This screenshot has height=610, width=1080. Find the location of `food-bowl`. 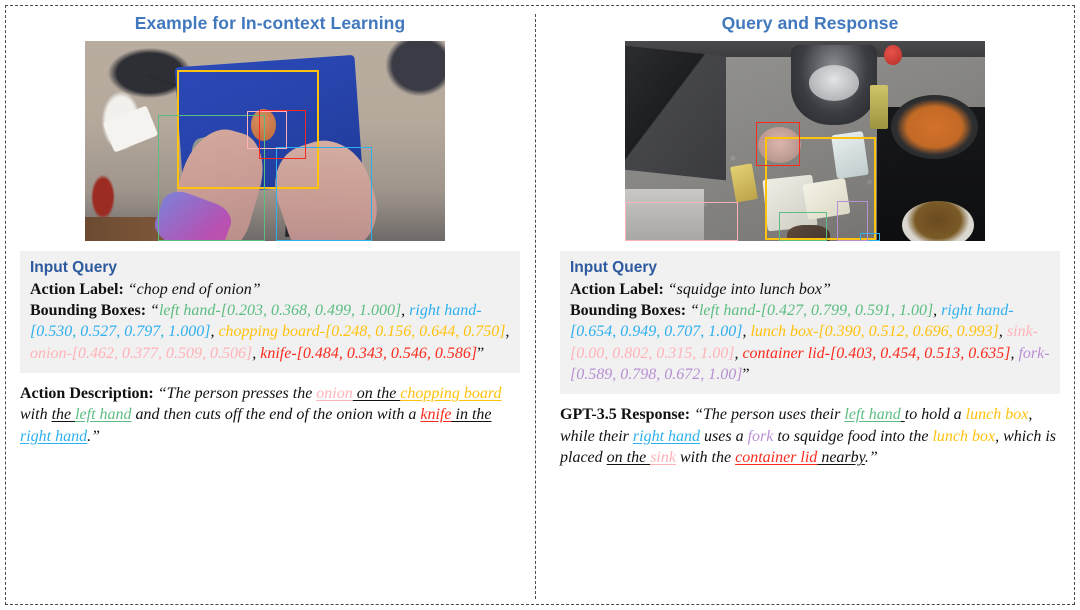

food-bowl is located at coordinates (938, 221).